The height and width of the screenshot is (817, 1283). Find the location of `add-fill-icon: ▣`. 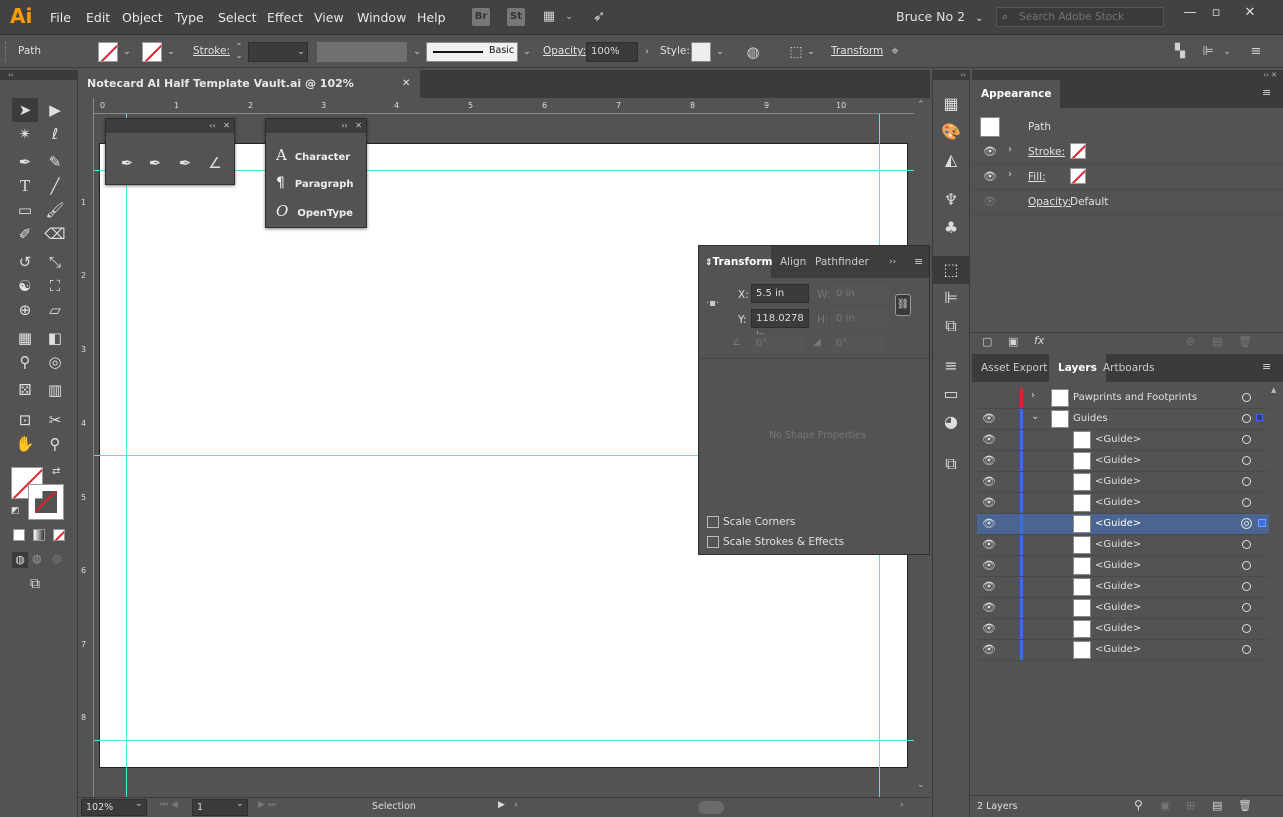

add-fill-icon: ▣ is located at coordinates (1013, 341).